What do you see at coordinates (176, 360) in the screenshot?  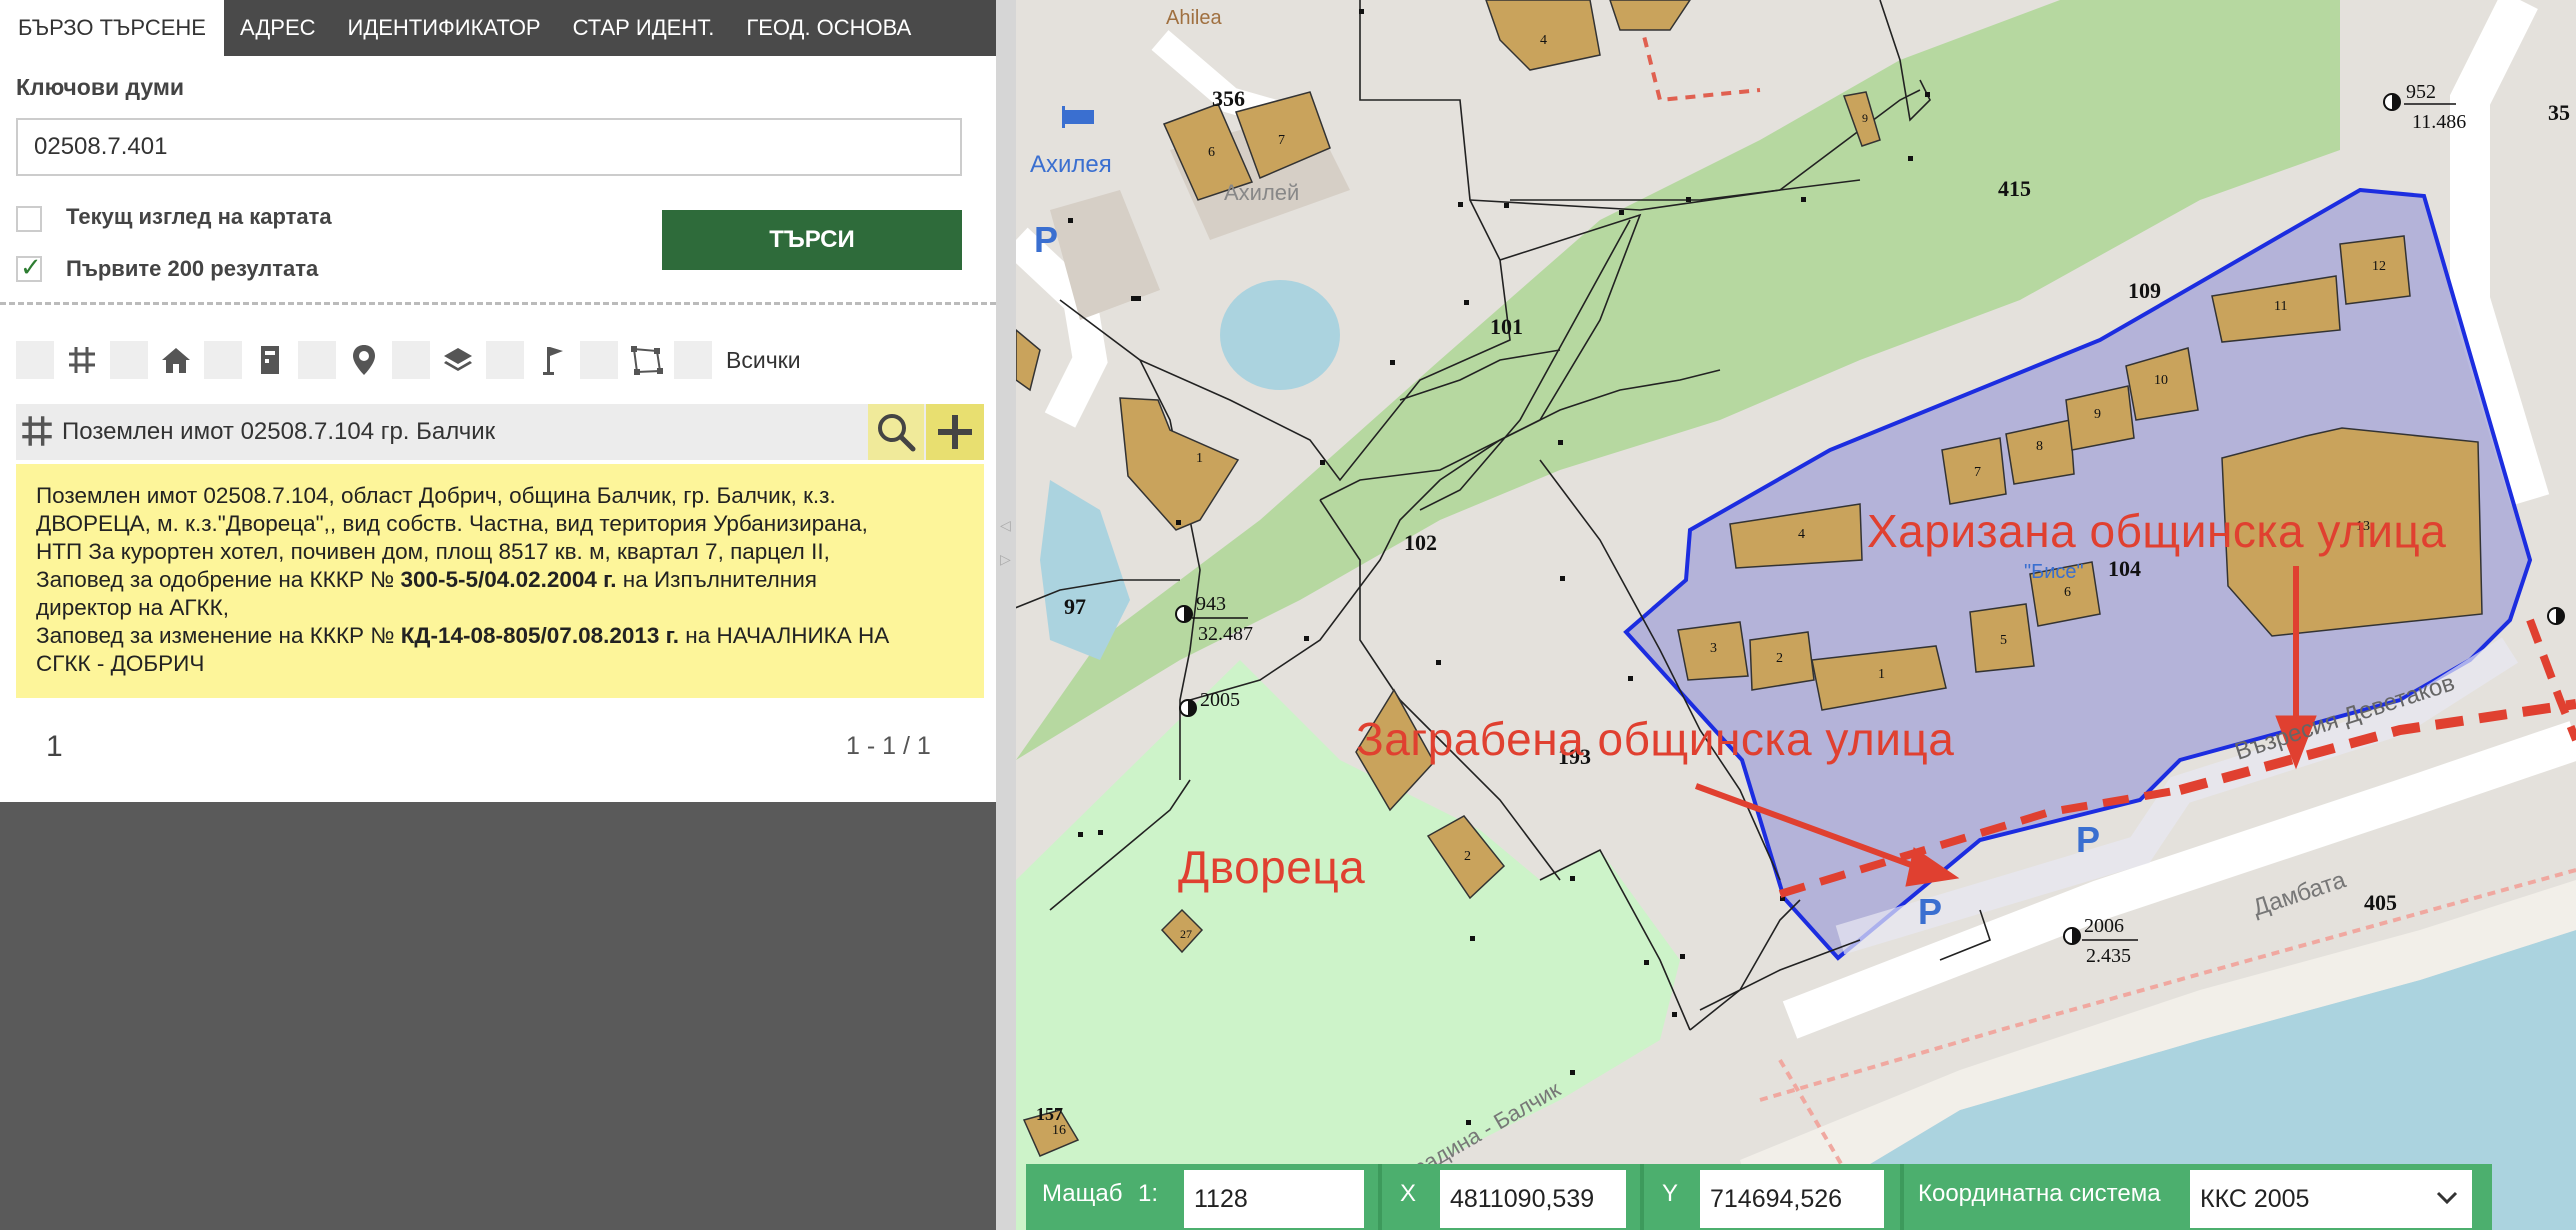 I see `home-icon` at bounding box center [176, 360].